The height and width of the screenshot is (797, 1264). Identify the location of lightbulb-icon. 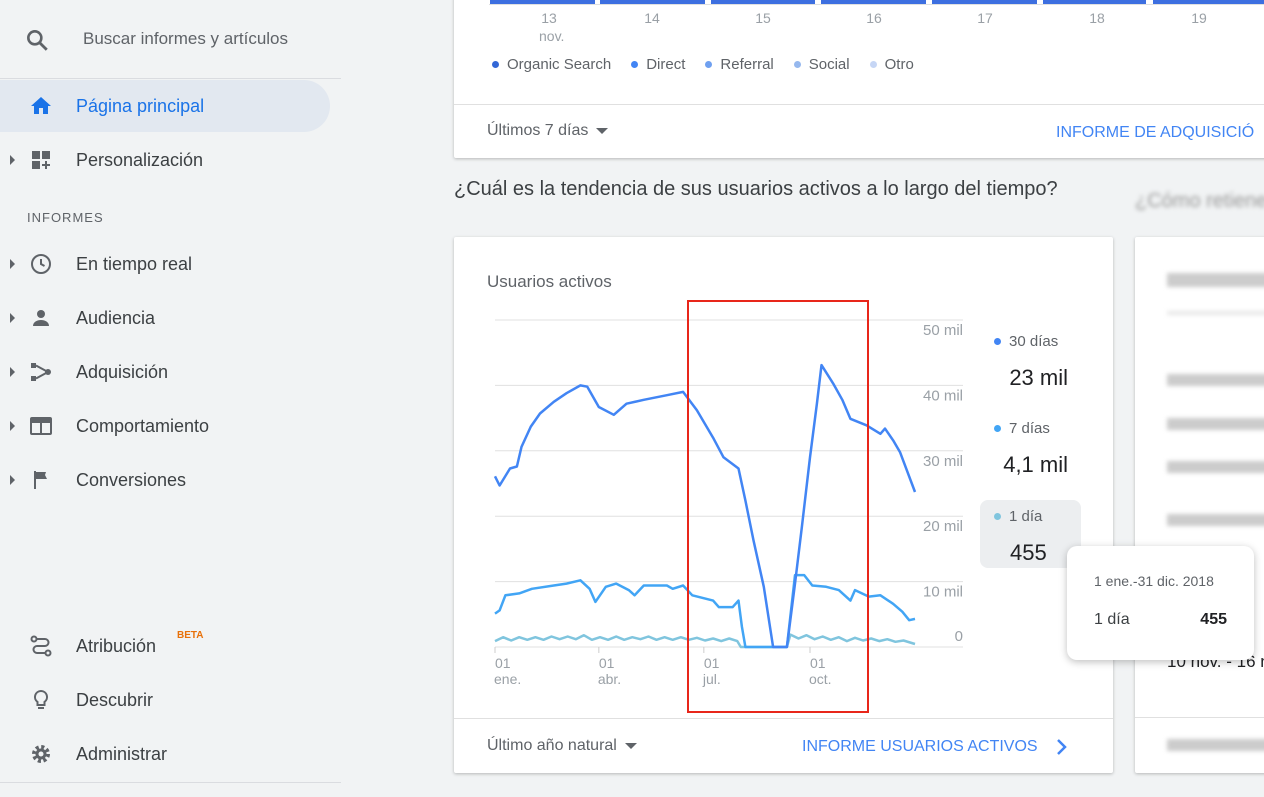
(41, 699).